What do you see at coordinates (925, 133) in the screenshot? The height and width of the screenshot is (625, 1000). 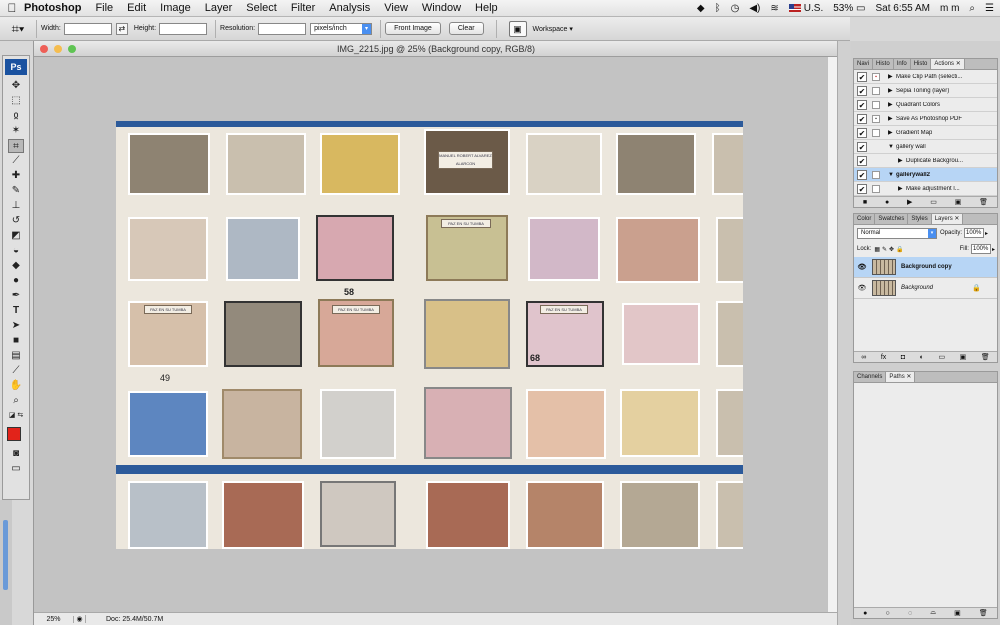 I see `action-row: ✔ ▶ Gradient Map` at bounding box center [925, 133].